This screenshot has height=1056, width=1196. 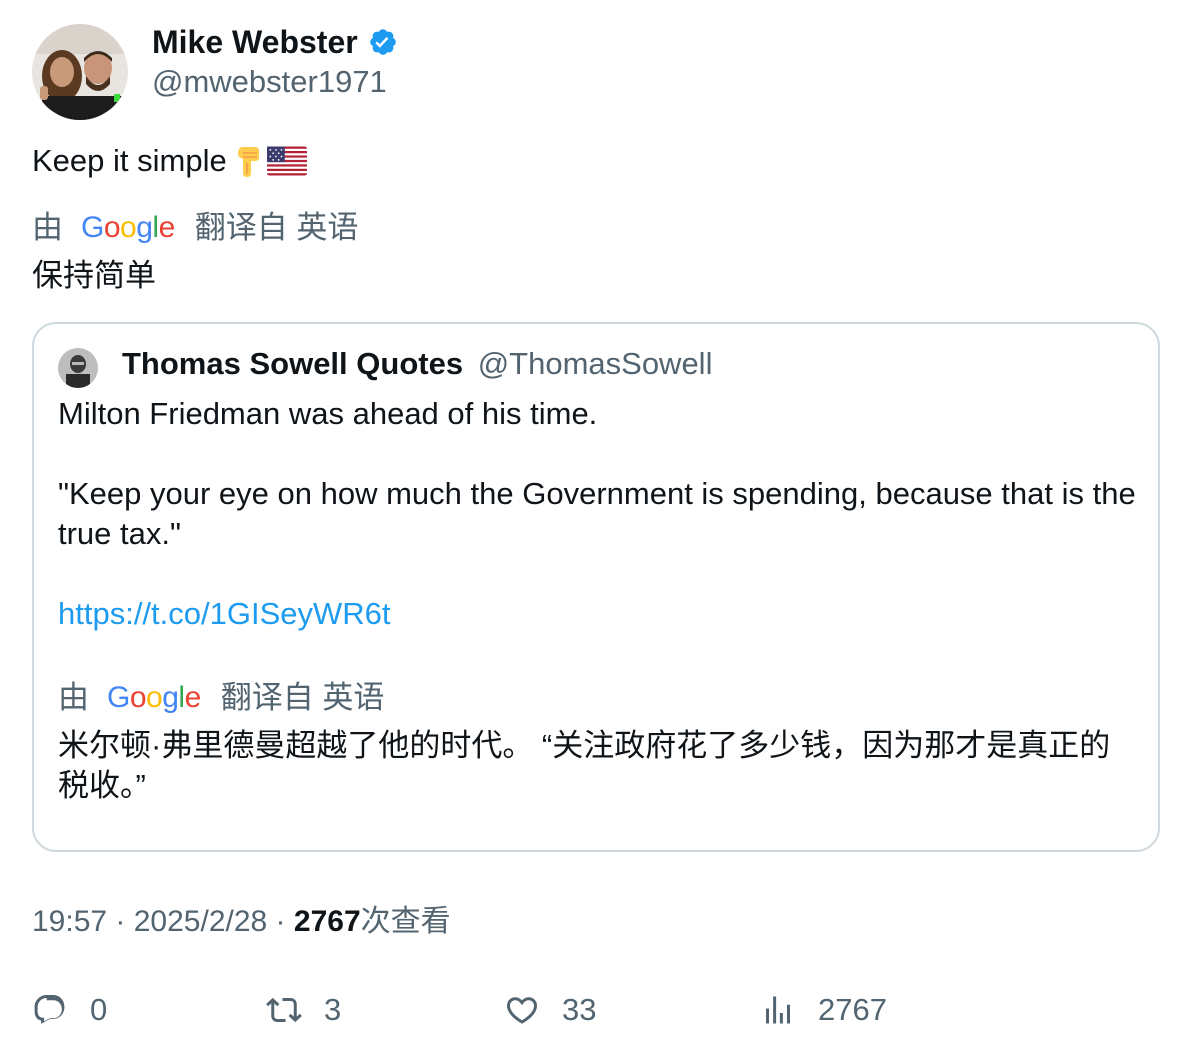 What do you see at coordinates (595, 363) in the screenshot?
I see `quoted-author-handle: @ThomasSowell` at bounding box center [595, 363].